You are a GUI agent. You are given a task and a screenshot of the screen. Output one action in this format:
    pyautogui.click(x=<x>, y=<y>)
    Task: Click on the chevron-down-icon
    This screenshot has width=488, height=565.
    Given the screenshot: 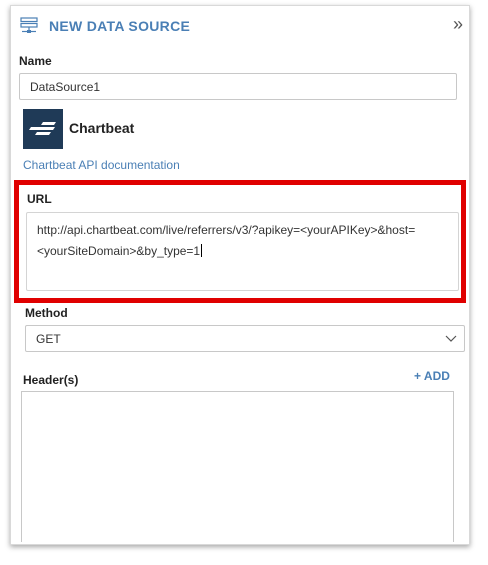 What is the action you would take?
    pyautogui.click(x=451, y=338)
    